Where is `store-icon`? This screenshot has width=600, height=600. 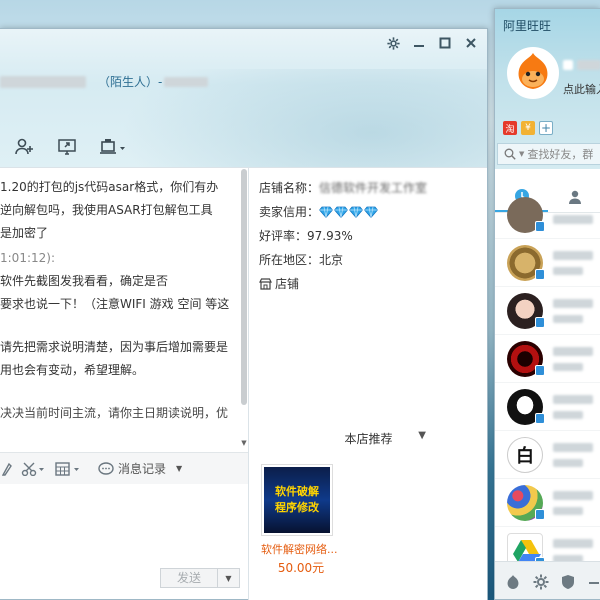
store-icon is located at coordinates (265, 284).